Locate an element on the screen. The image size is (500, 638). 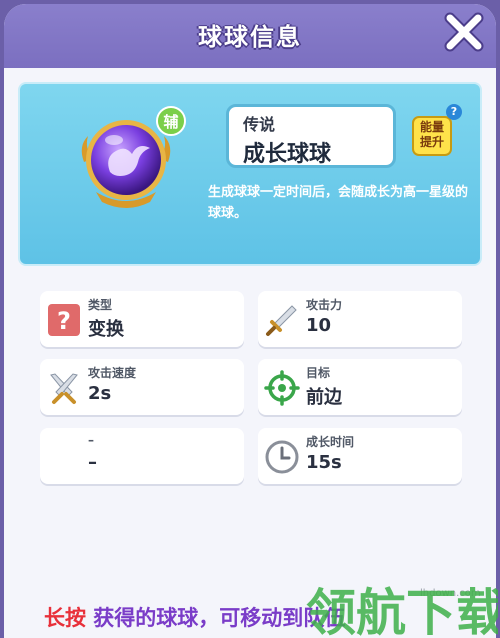
stat-value: 变换 is located at coordinates (106, 329).